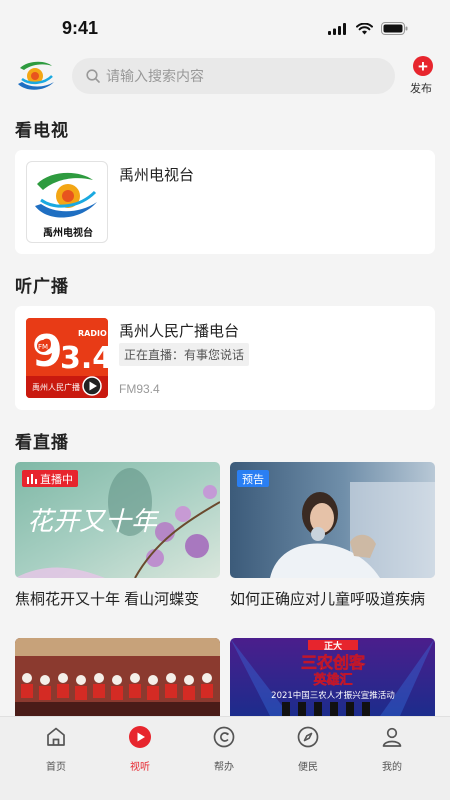 Image resolution: width=450 pixels, height=800 pixels. Describe the element at coordinates (43, 347) in the screenshot. I see `radio-thumb-fm: FM` at that location.